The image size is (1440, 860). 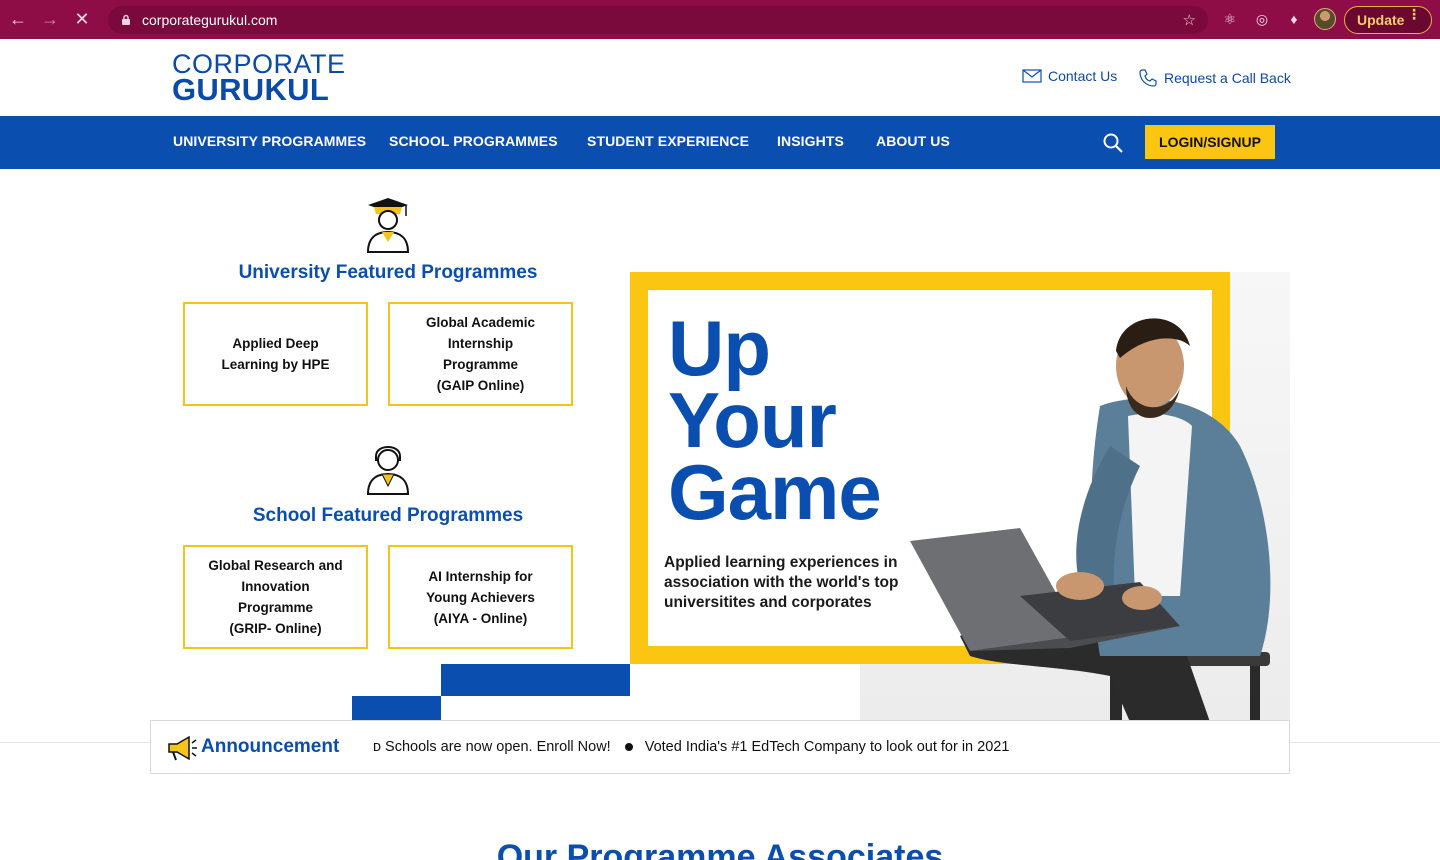 What do you see at coordinates (1262, 19) in the screenshot?
I see `record-icon: ◎` at bounding box center [1262, 19].